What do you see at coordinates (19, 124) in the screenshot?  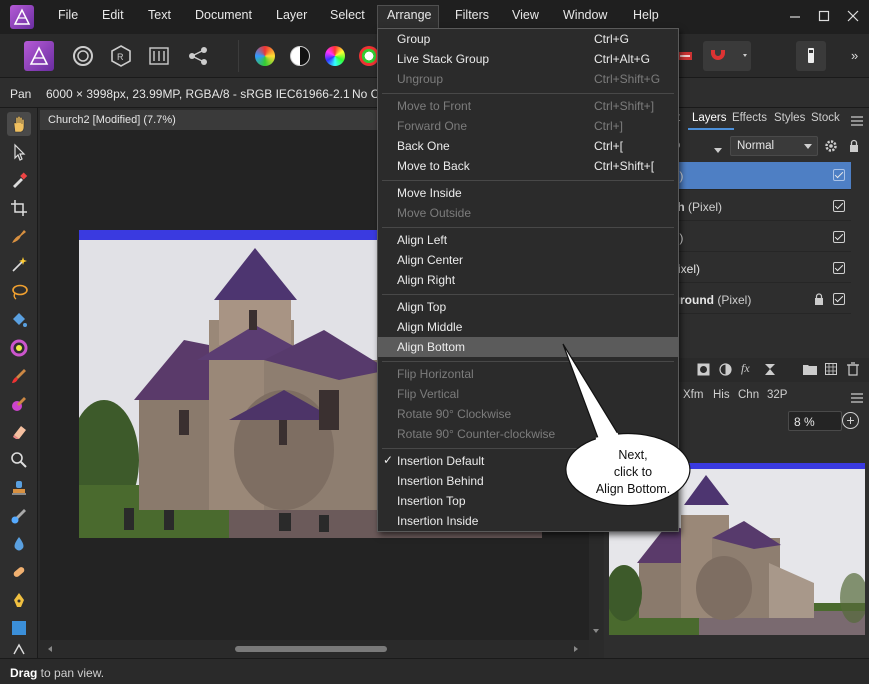 I see `hand-tool-icon` at bounding box center [19, 124].